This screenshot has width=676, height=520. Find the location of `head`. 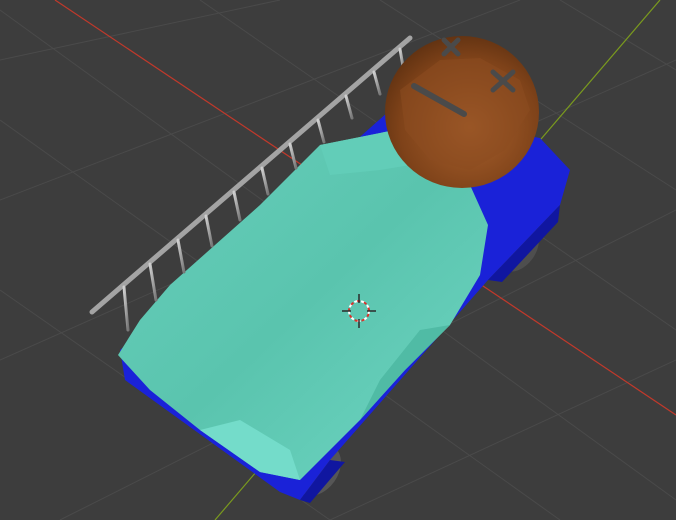

head is located at coordinates (462, 112).